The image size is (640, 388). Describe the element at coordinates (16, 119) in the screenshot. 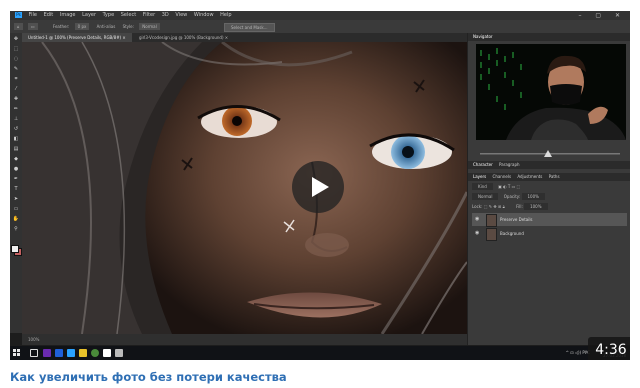

I see `clone-stamp-icon: ⊥` at that location.